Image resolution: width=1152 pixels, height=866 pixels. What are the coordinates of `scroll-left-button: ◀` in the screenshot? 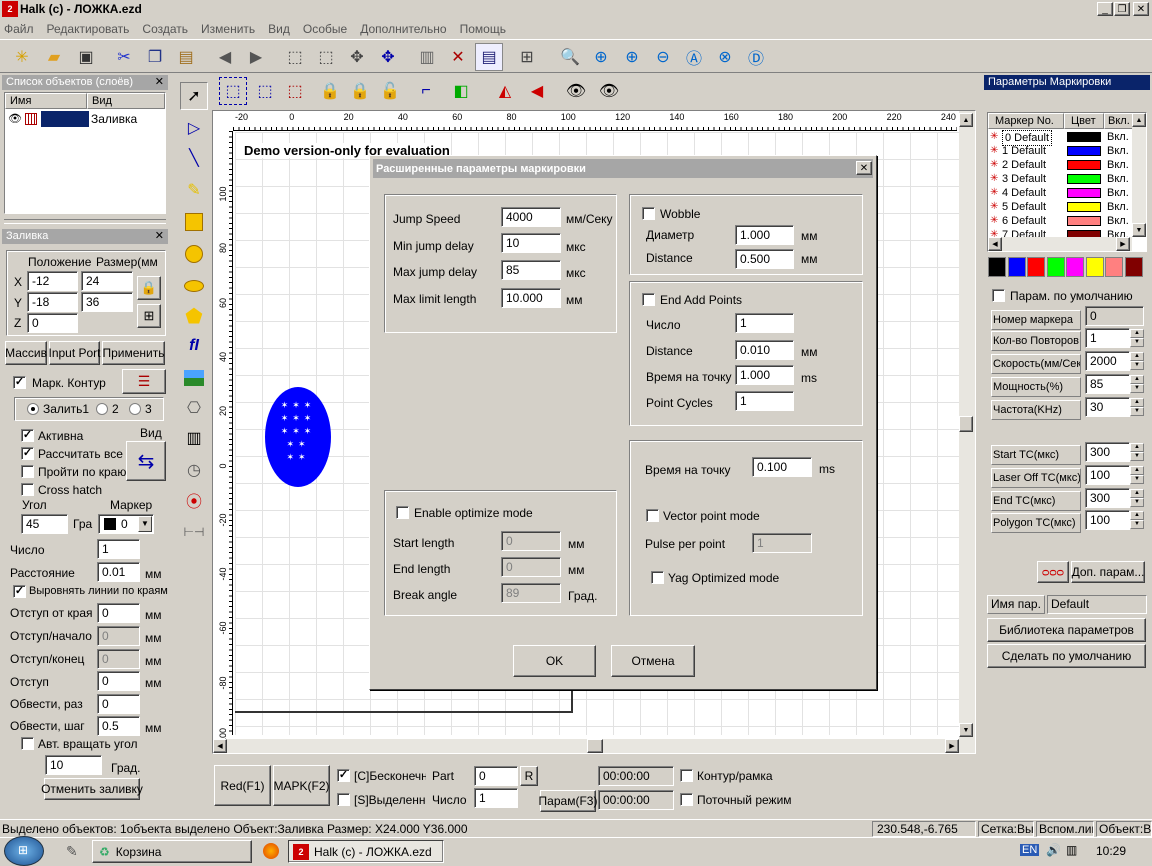 It's located at (995, 244).